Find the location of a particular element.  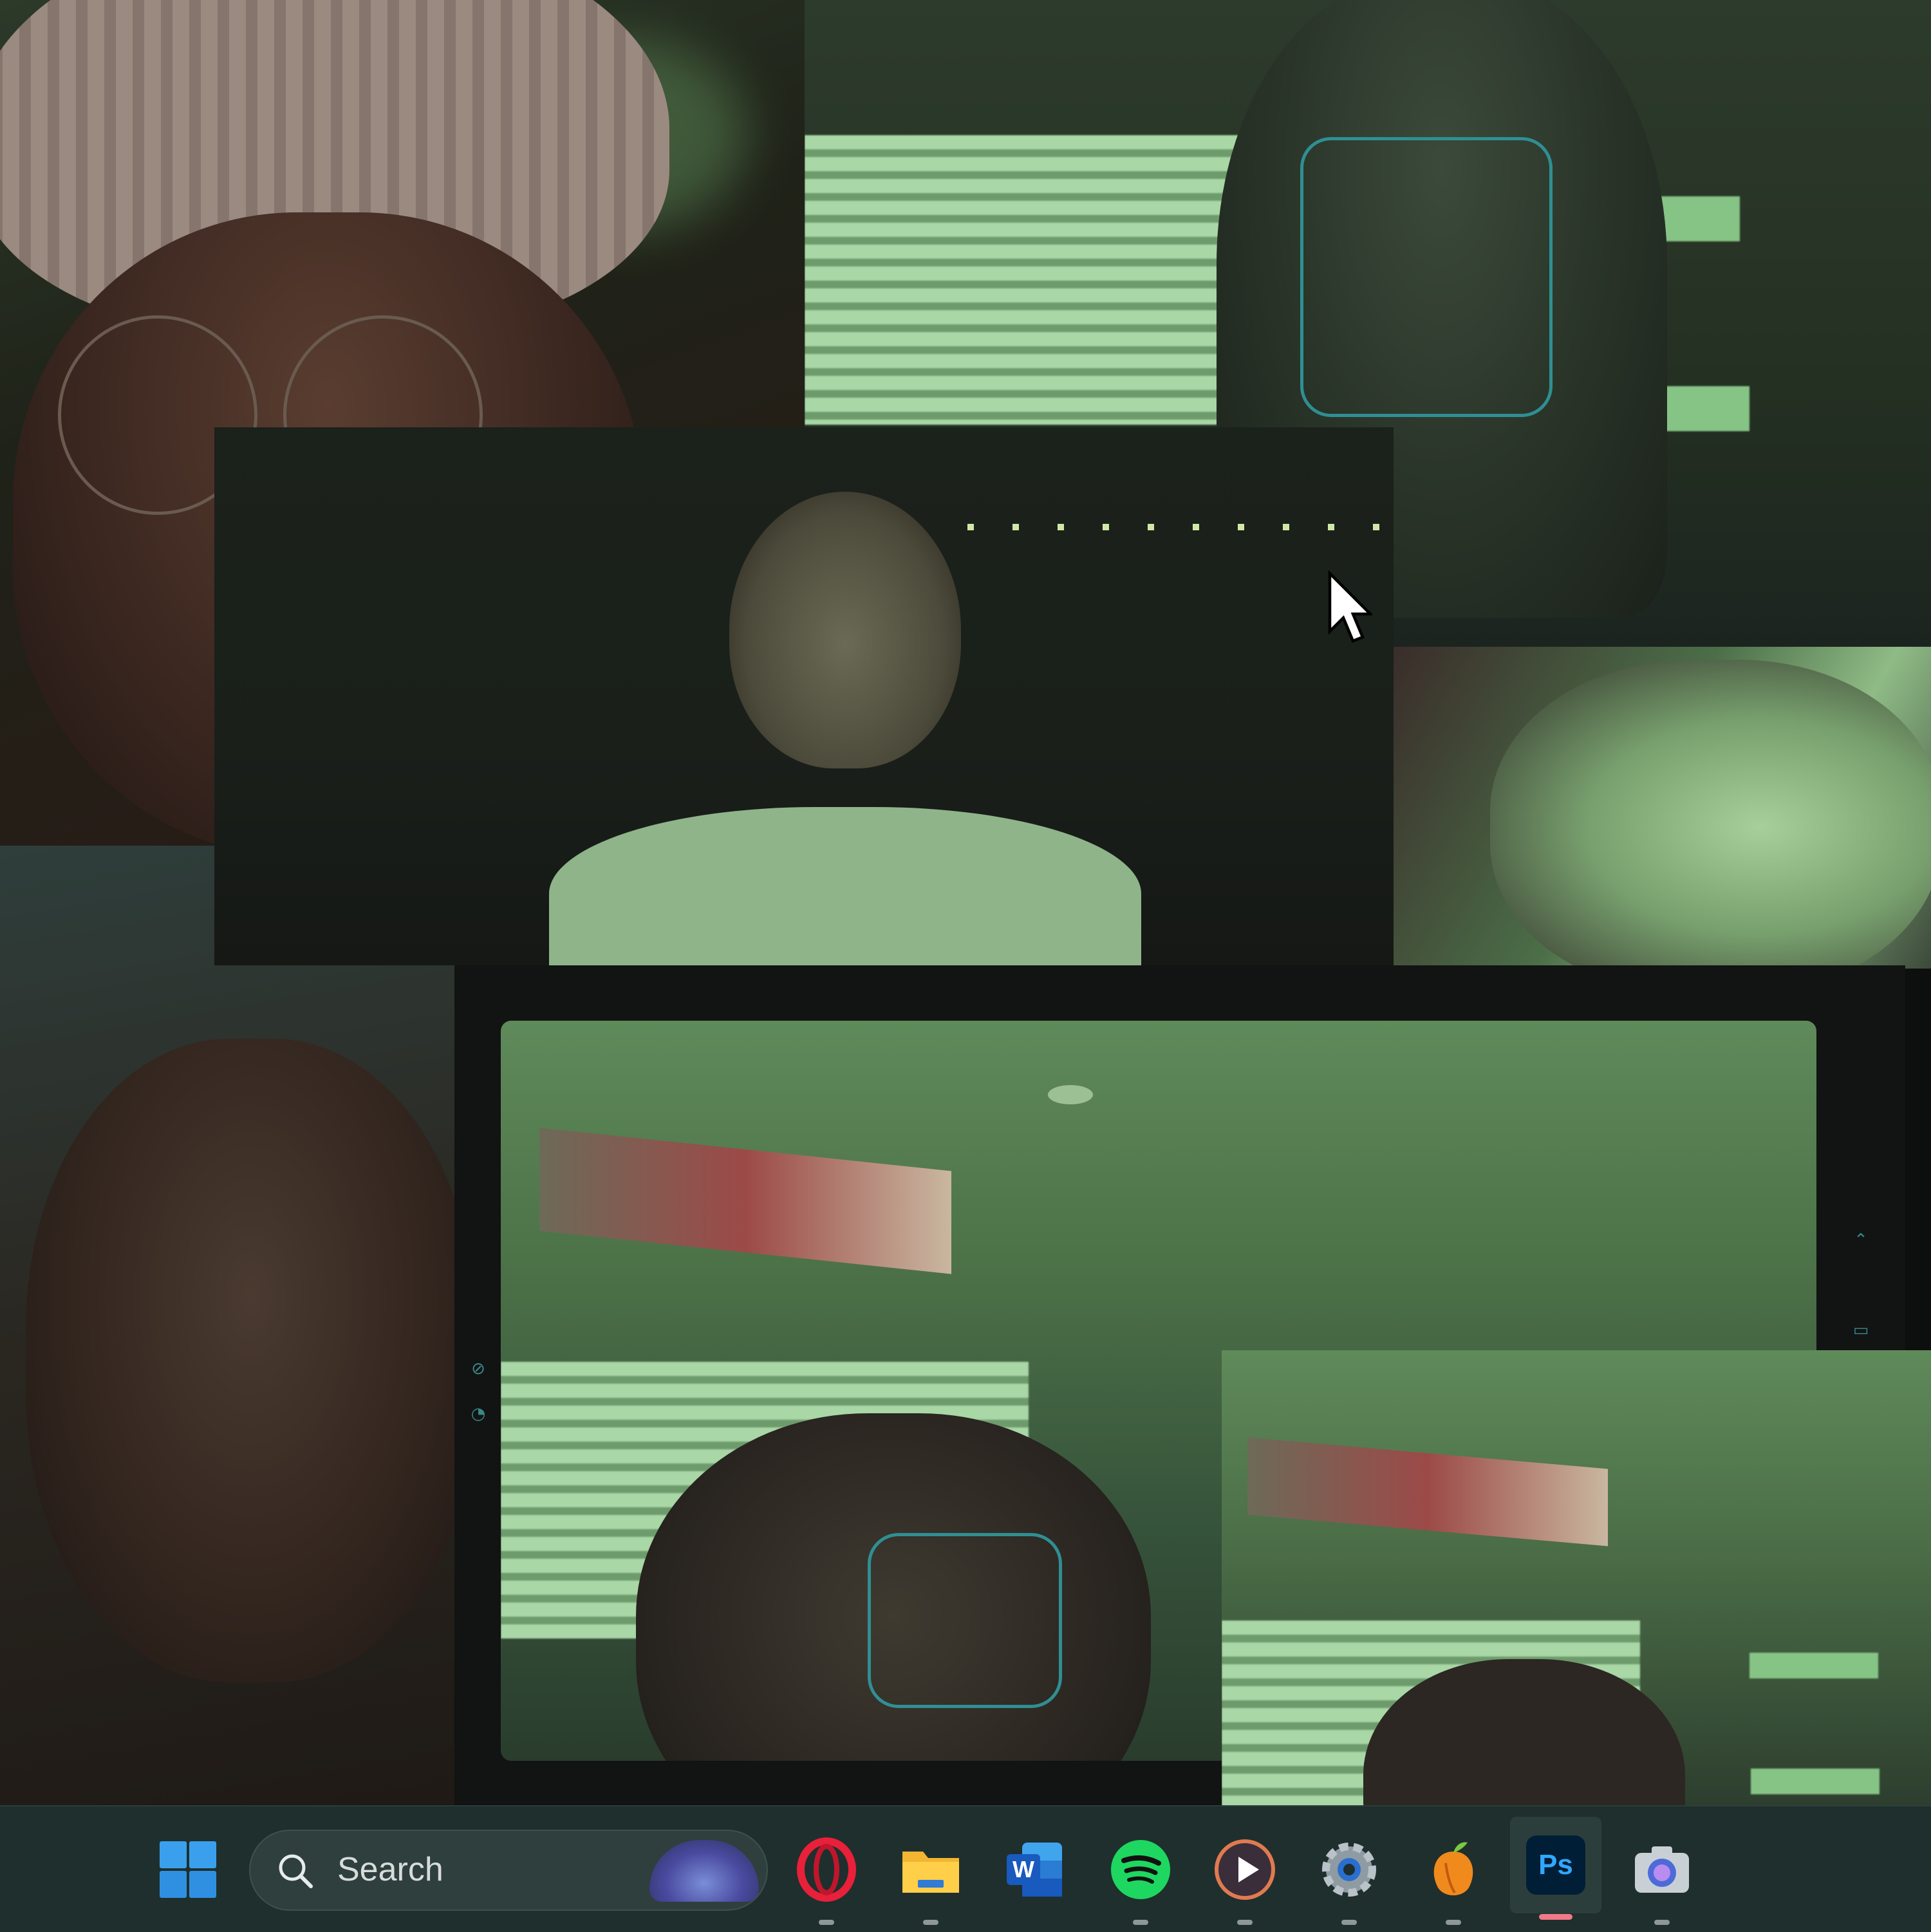

fl-studio-button is located at coordinates (1453, 1879).